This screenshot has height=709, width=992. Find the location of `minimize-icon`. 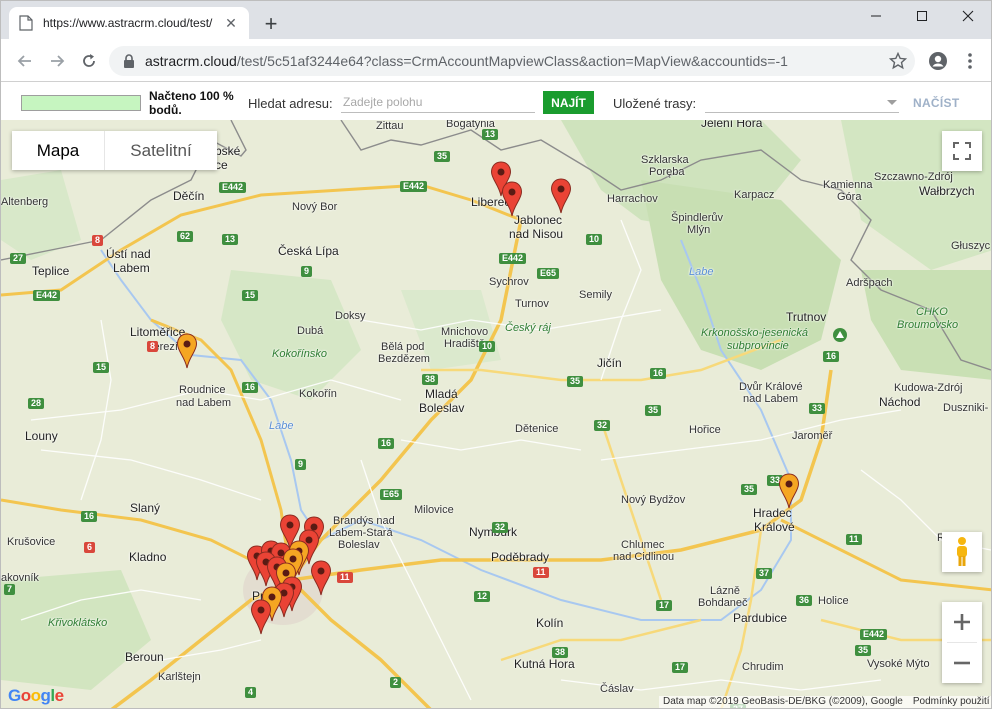

minimize-icon is located at coordinates (876, 16).